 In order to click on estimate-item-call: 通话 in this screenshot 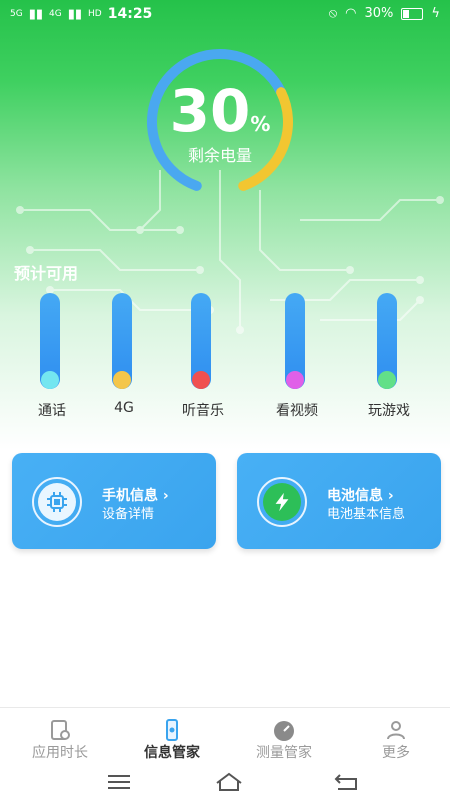, I will do `click(52, 358)`.